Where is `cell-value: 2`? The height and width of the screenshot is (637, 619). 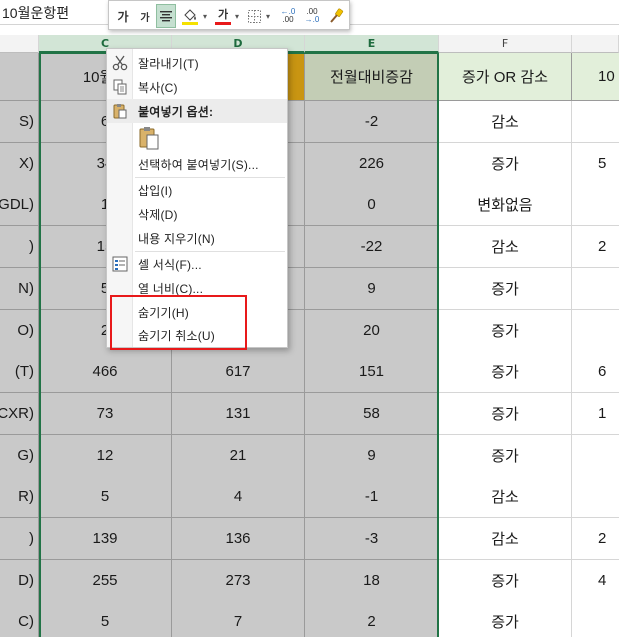 cell-value: 2 is located at coordinates (371, 622).